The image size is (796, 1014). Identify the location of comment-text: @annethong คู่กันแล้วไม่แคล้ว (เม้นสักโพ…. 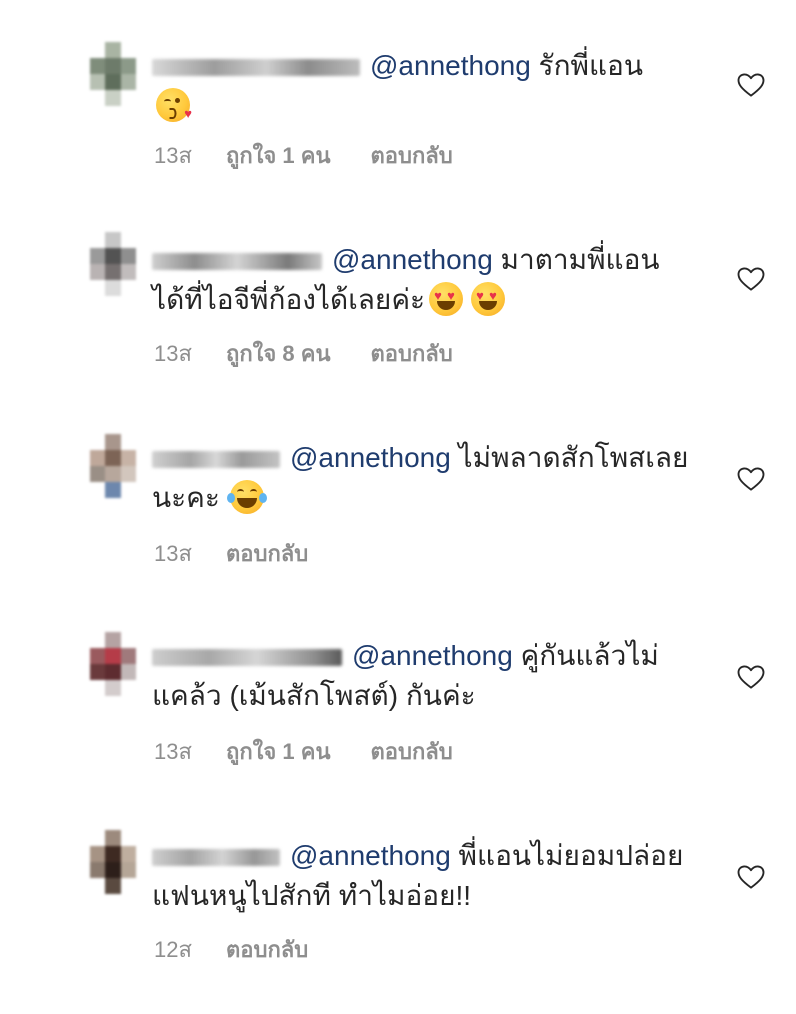
(429, 676).